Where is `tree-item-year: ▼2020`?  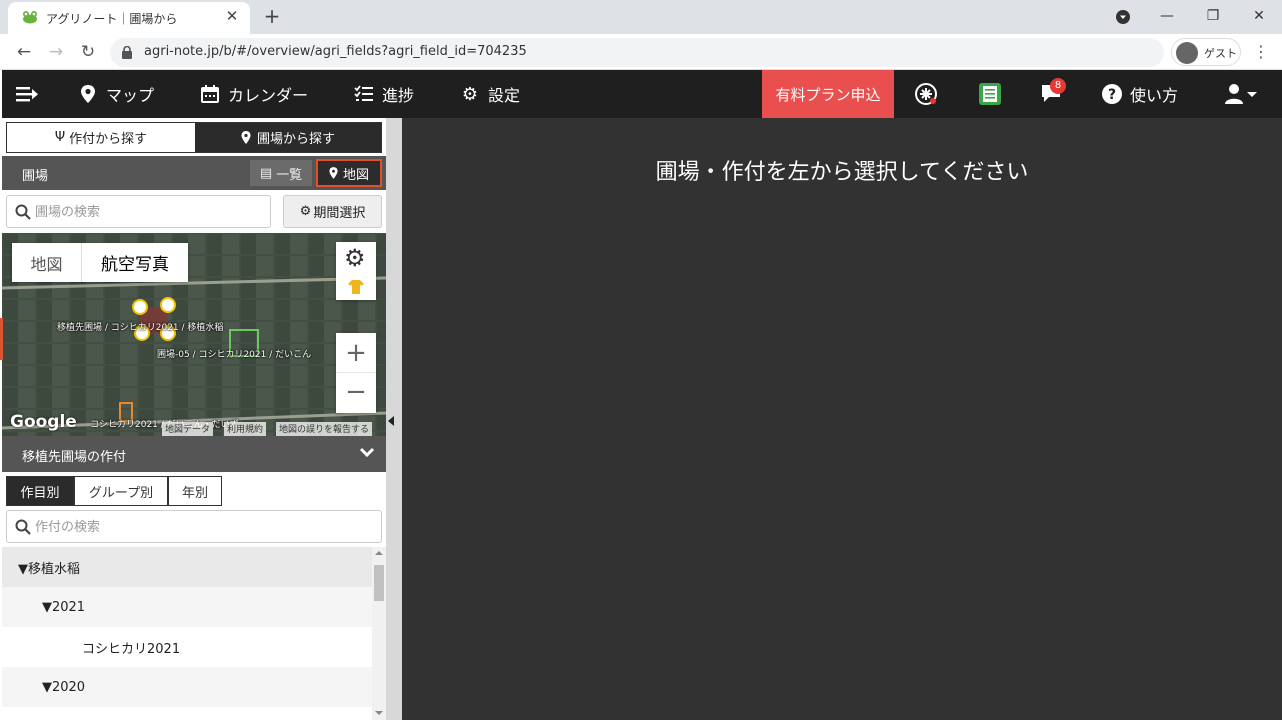
tree-item-year: ▼2020 is located at coordinates (187, 687).